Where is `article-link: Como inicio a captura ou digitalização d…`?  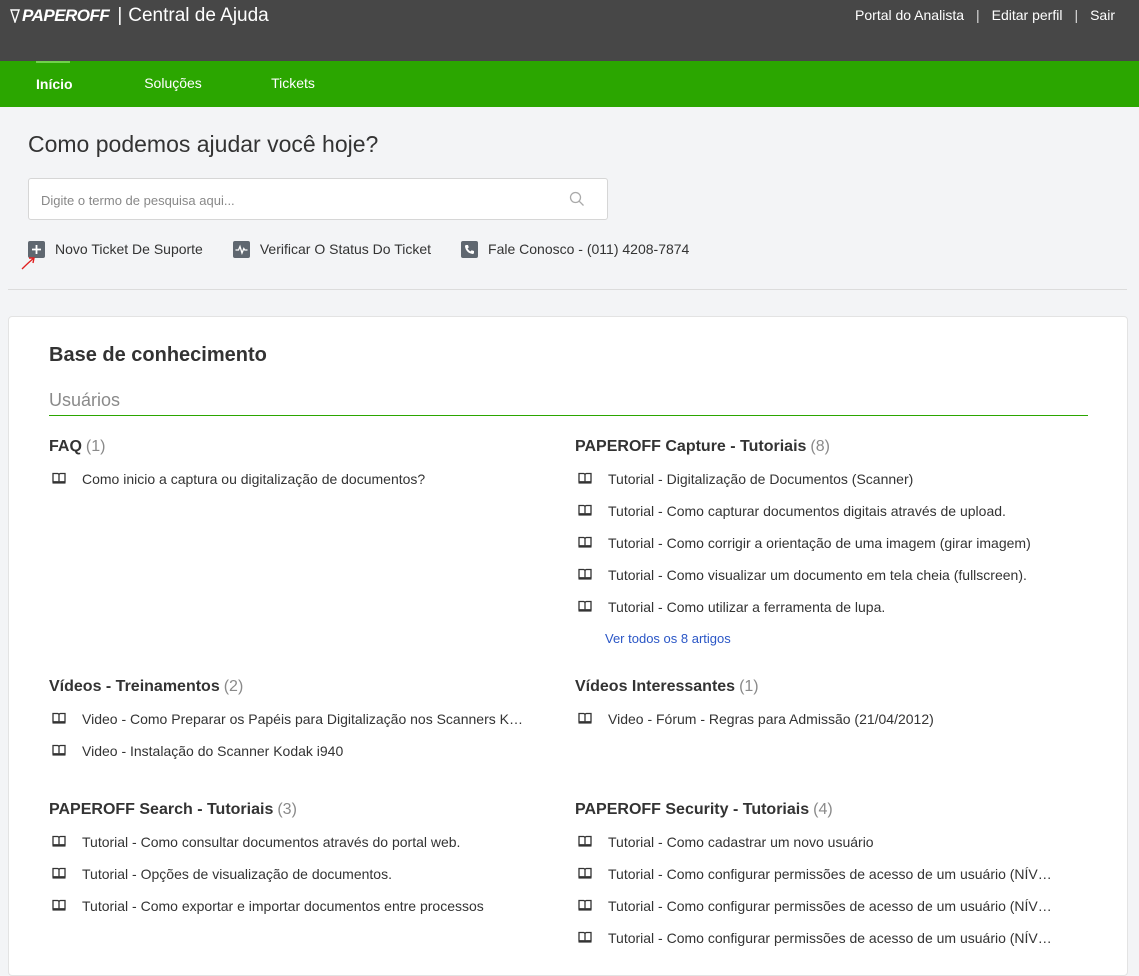
article-link: Como inicio a captura ou digitalização d… is located at coordinates (289, 479).